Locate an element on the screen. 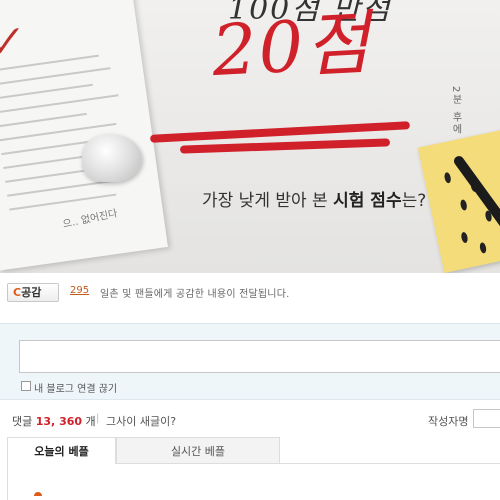 This screenshot has width=500, height=500. banner-headline: 가장 낮게 받아 본 시험 점수는? is located at coordinates (314, 198).